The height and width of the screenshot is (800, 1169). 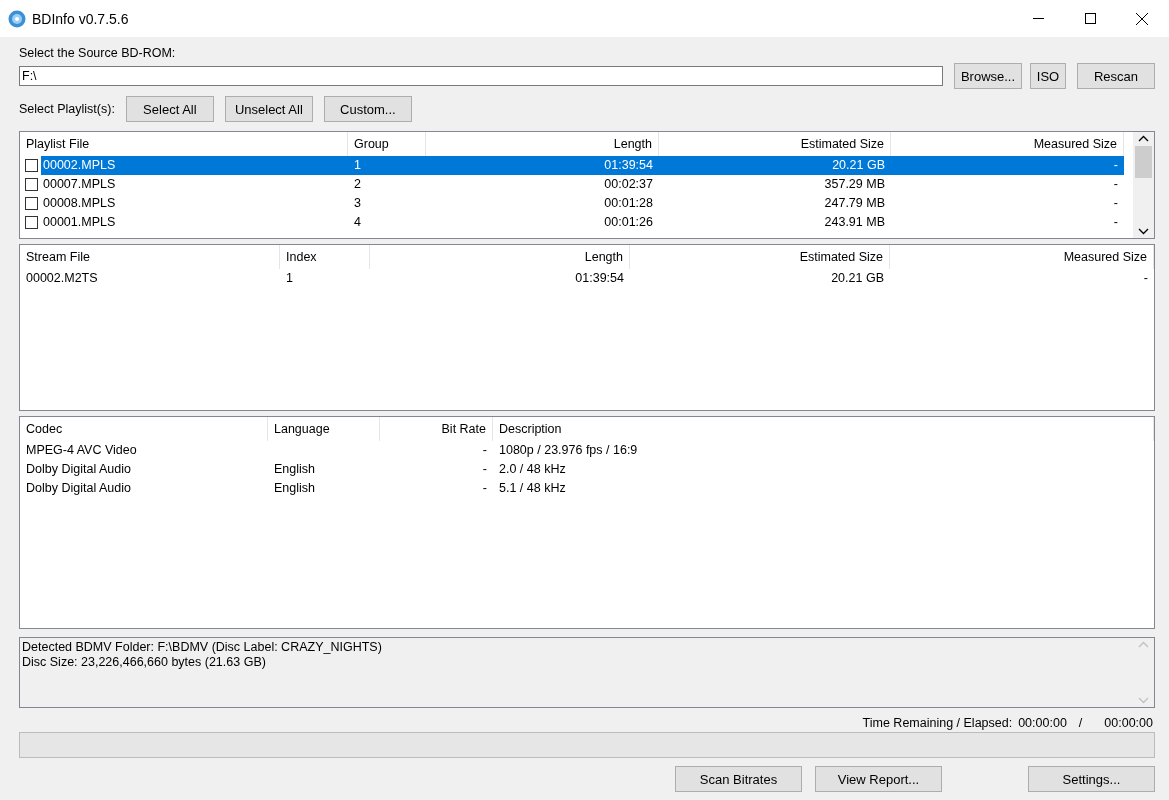 What do you see at coordinates (854, 184) in the screenshot?
I see `table-cell-text: 357.29 MB` at bounding box center [854, 184].